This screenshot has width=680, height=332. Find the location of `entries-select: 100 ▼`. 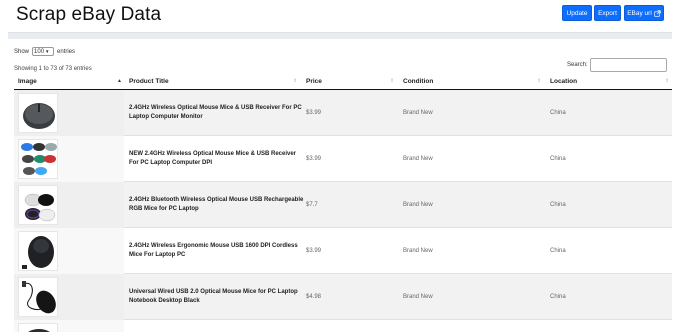

entries-select: 100 ▼ is located at coordinates (43, 51).